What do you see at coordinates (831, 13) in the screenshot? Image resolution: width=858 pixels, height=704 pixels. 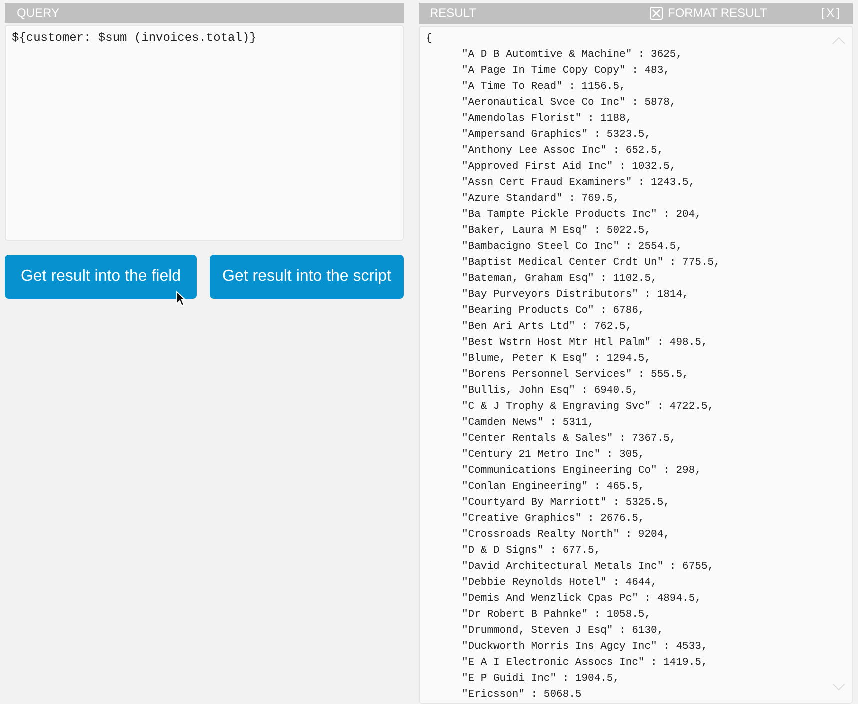 I see `close-button: [X]` at bounding box center [831, 13].